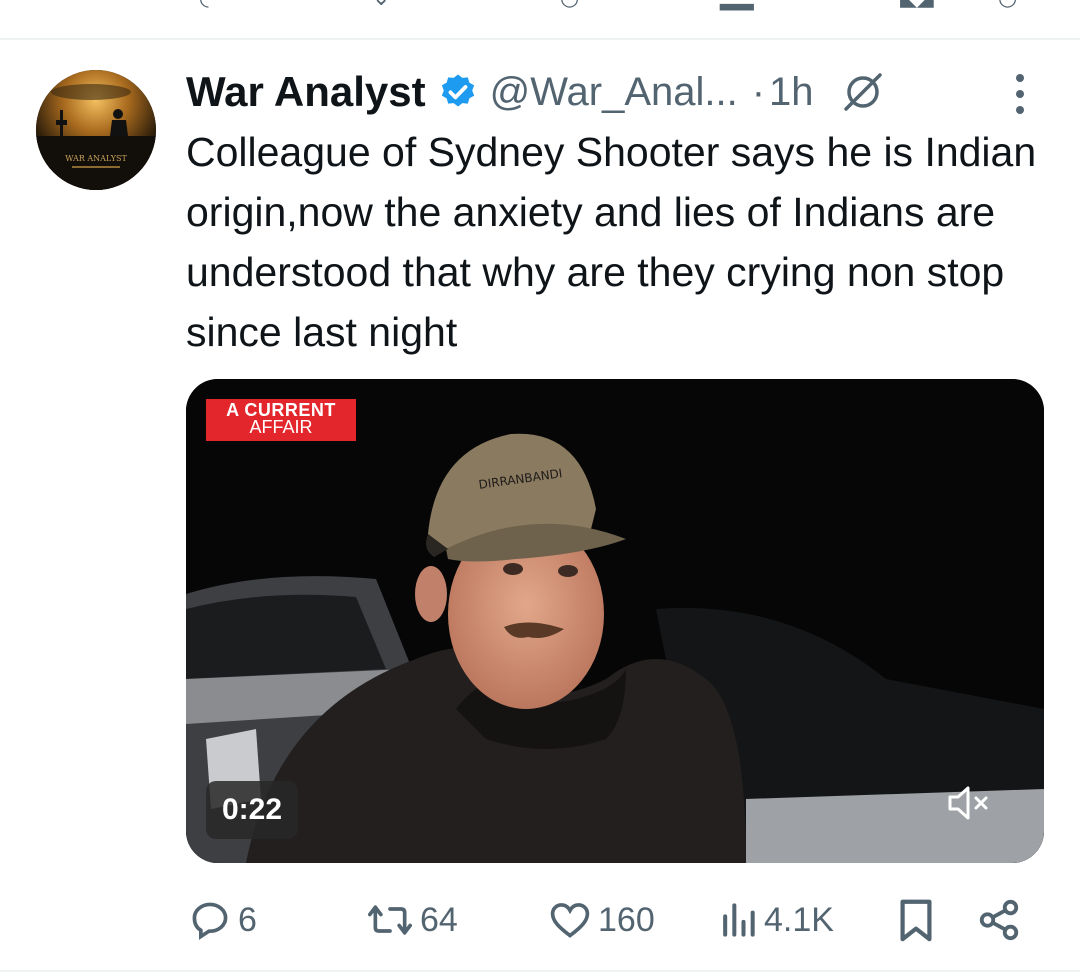  I want to click on broadcaster-badge: A CURRENT AFFAIR, so click(281, 420).